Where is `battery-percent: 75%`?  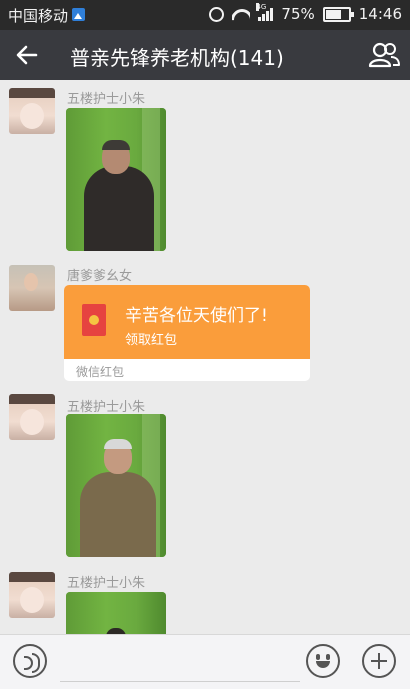 battery-percent: 75% is located at coordinates (298, 14).